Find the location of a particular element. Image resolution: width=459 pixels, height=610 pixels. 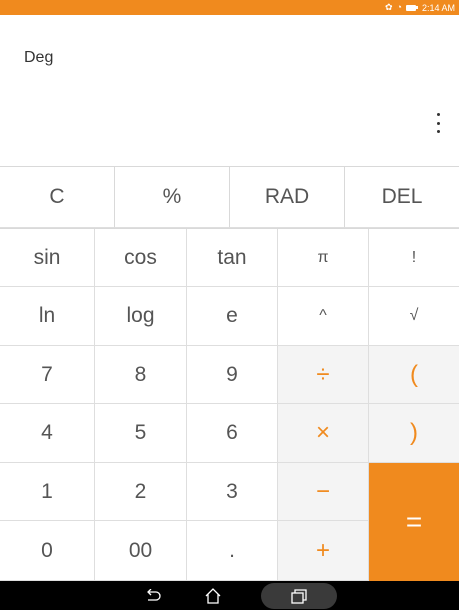

subtract-button: − is located at coordinates (323, 492).